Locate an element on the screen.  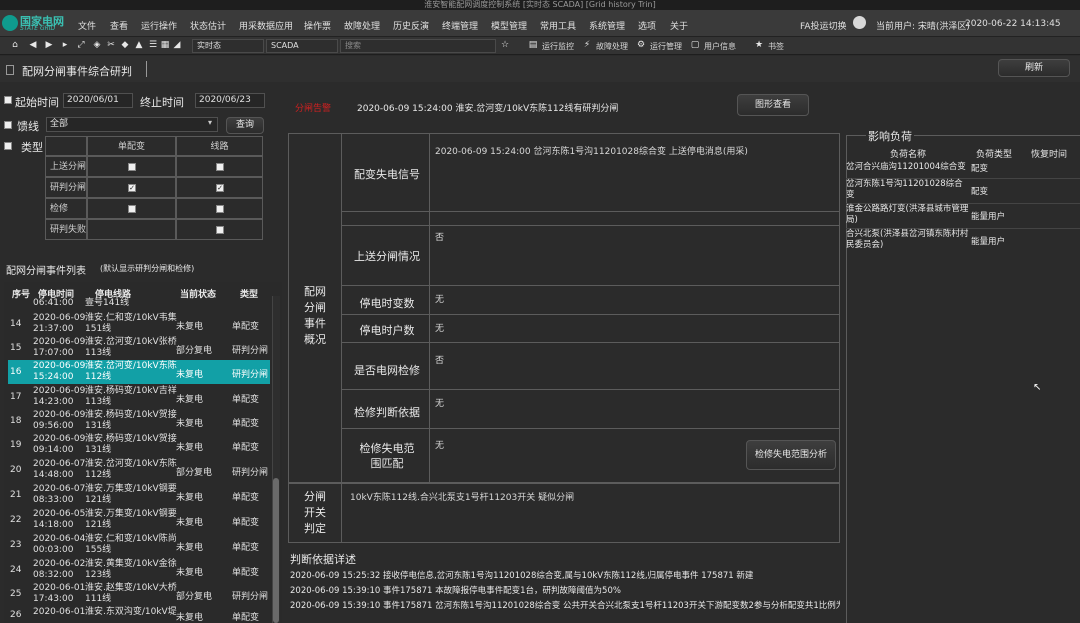
end-time-input: 2020/06/23 is located at coordinates (230, 100).